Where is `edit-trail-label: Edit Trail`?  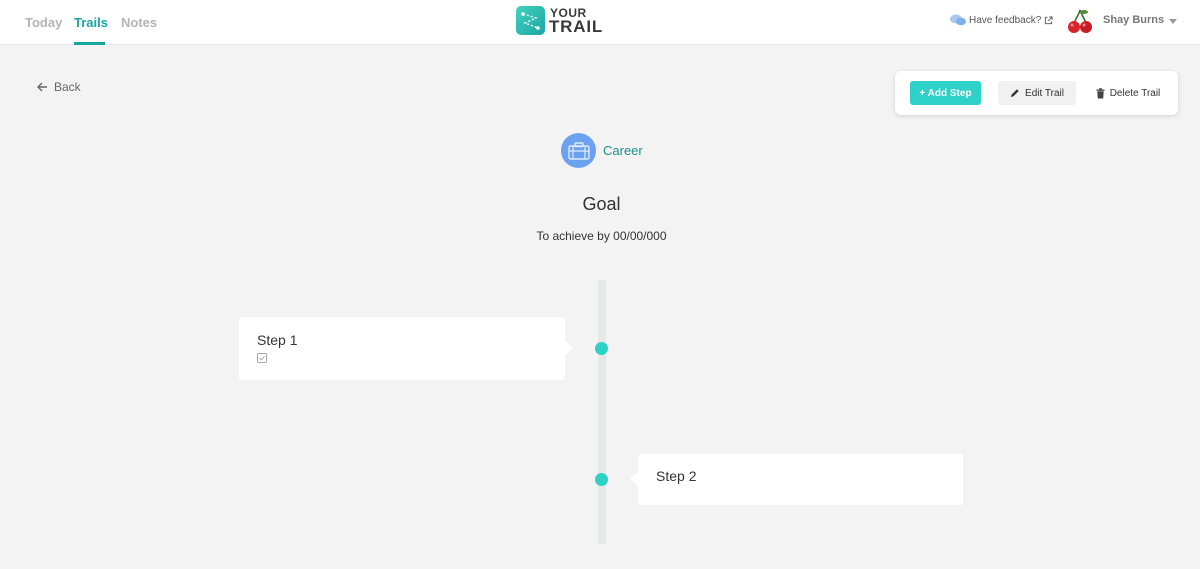 edit-trail-label: Edit Trail is located at coordinates (1044, 93).